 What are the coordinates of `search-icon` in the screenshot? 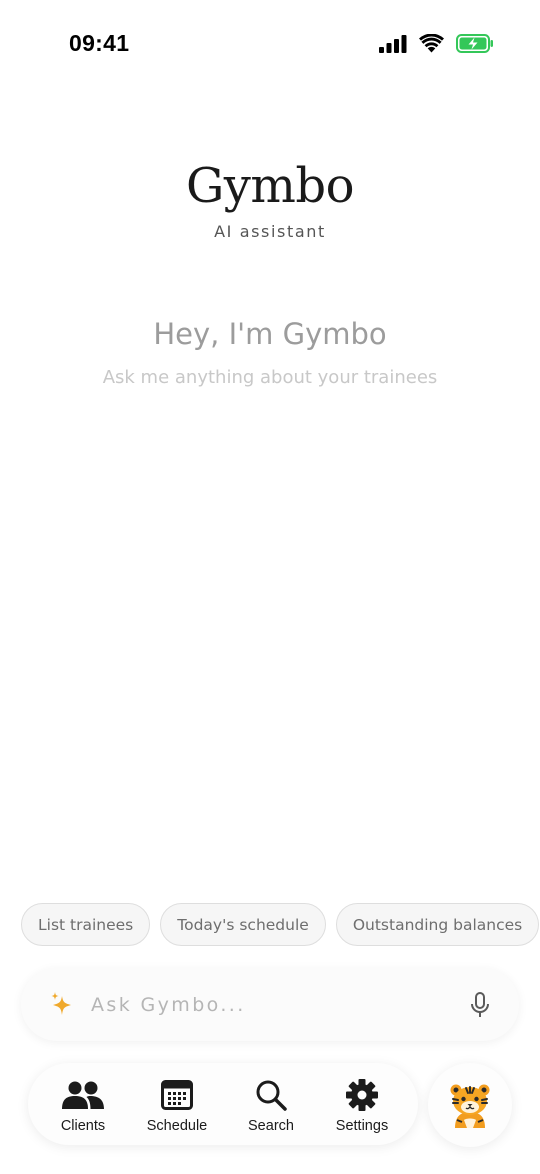 It's located at (271, 1095).